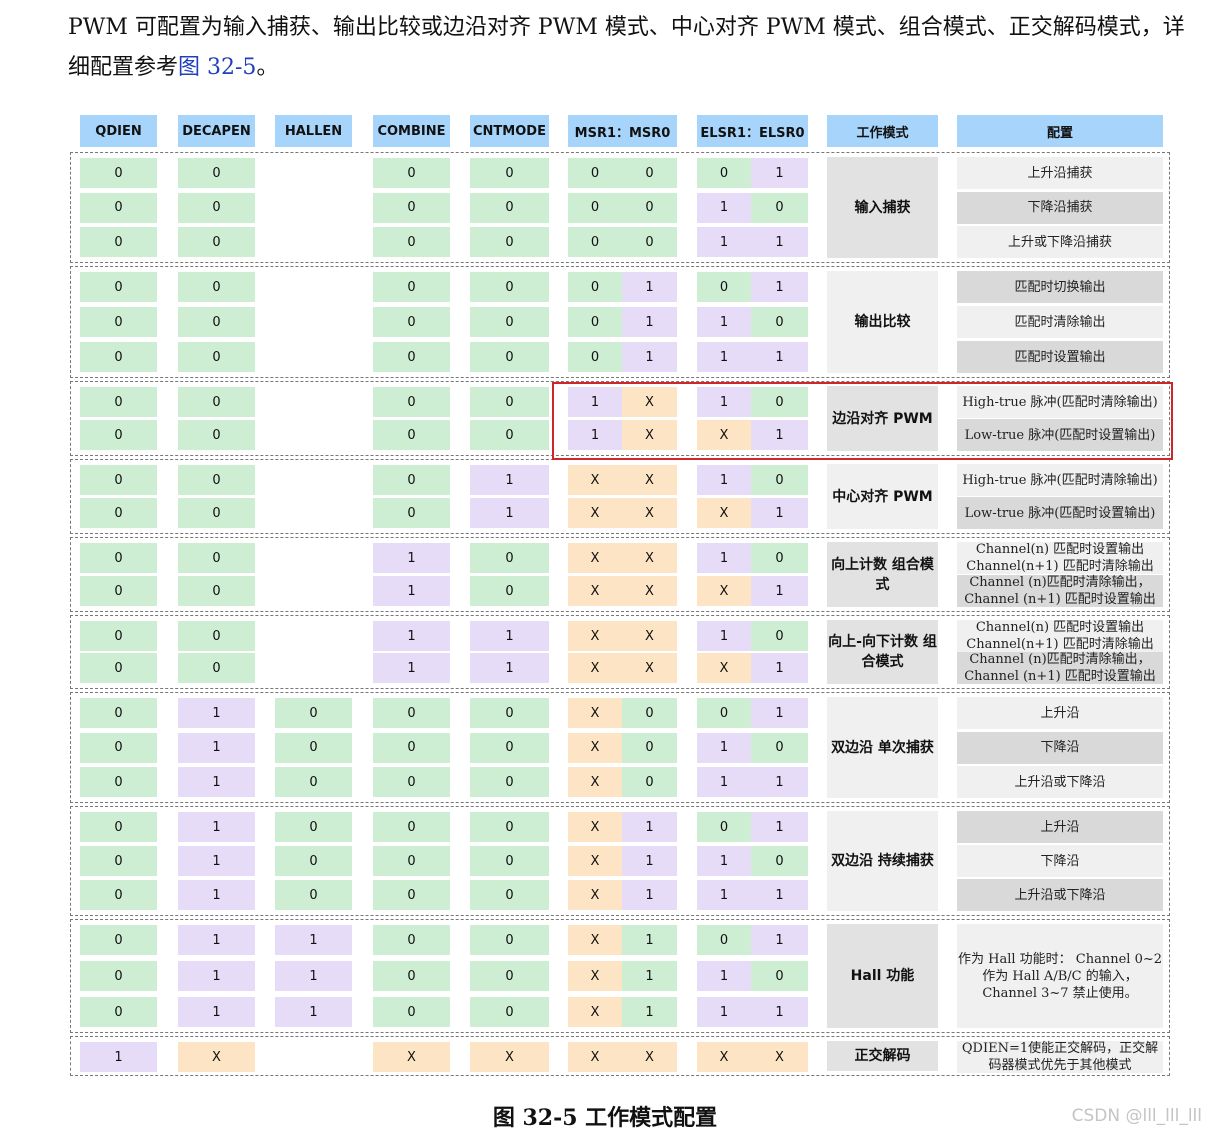 The height and width of the screenshot is (1137, 1210). Describe the element at coordinates (1060, 322) in the screenshot. I see `config-description: 匹配时清除输出` at that location.